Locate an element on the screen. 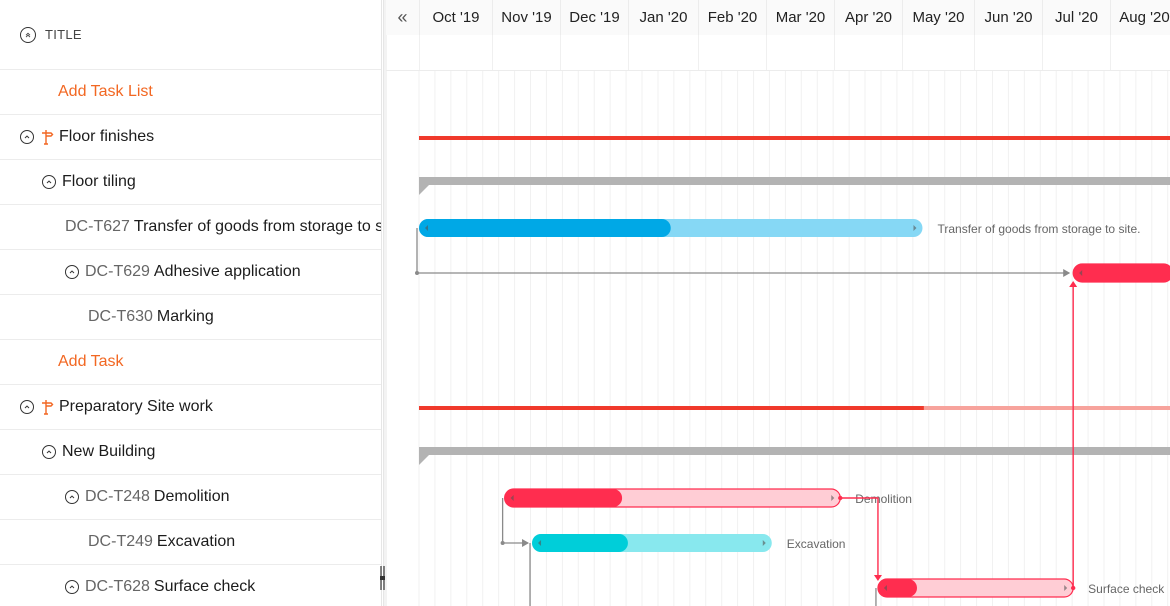 This screenshot has width=1170, height=606. add-link-row: Add Task List is located at coordinates (190, 92).